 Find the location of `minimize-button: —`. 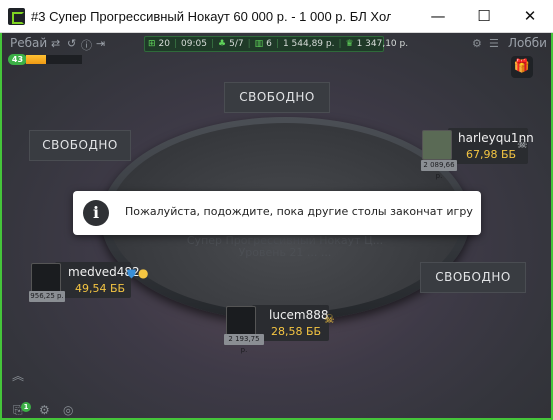

minimize-button: — is located at coordinates (438, 16).